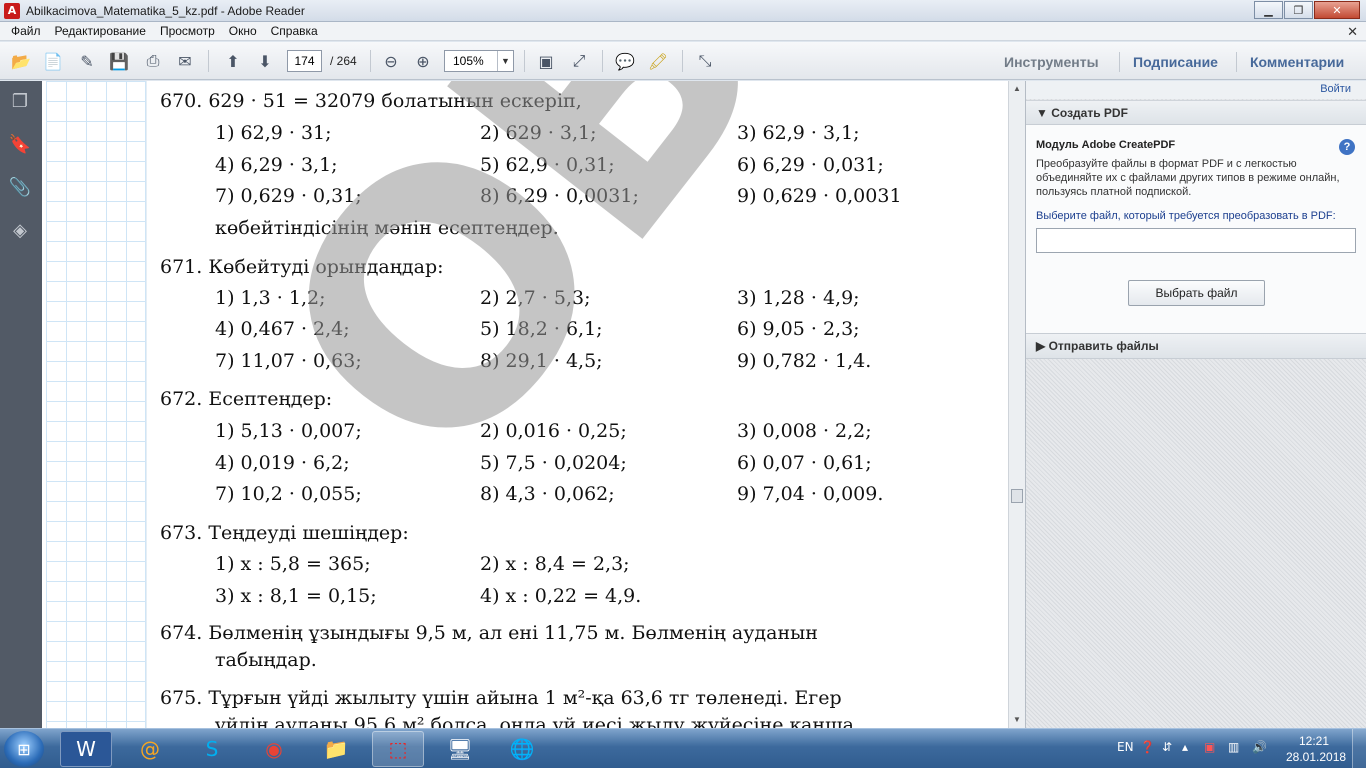 Image resolution: width=1366 pixels, height=768 pixels. I want to click on problem-item: 2) 0,016 · 0,25;, so click(553, 431).